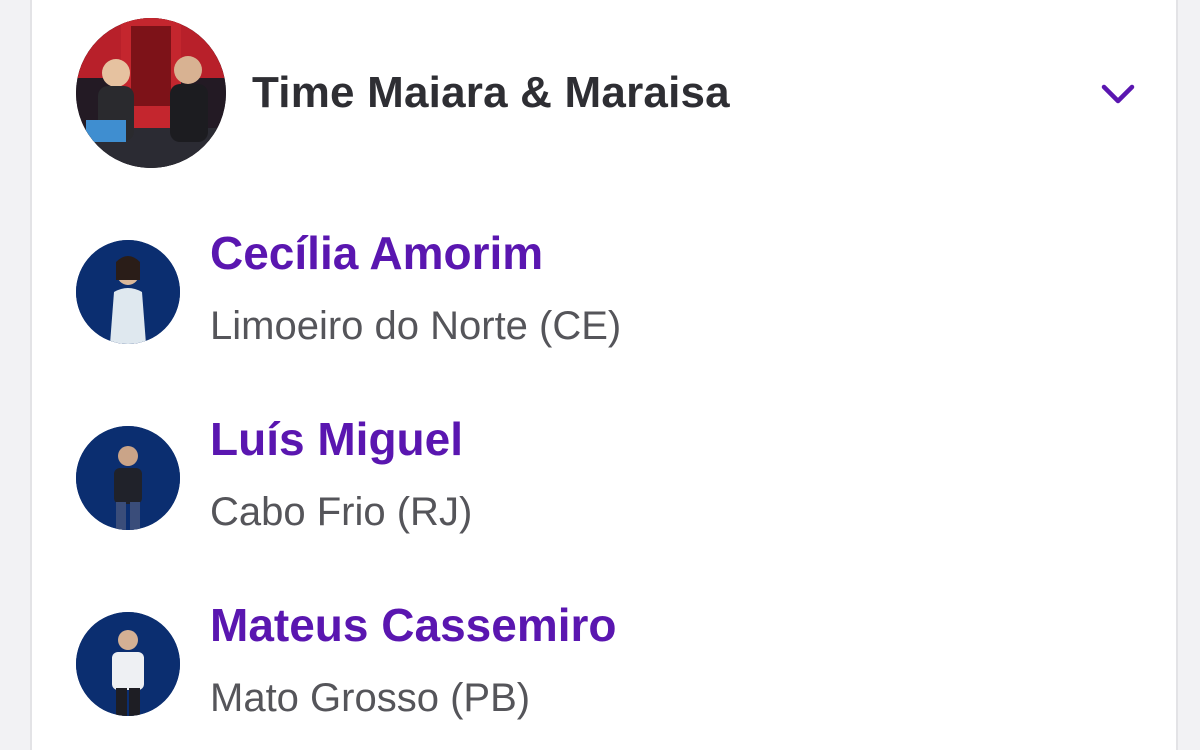 The height and width of the screenshot is (750, 1200). I want to click on member-name: Cecília Amorim, so click(377, 253).